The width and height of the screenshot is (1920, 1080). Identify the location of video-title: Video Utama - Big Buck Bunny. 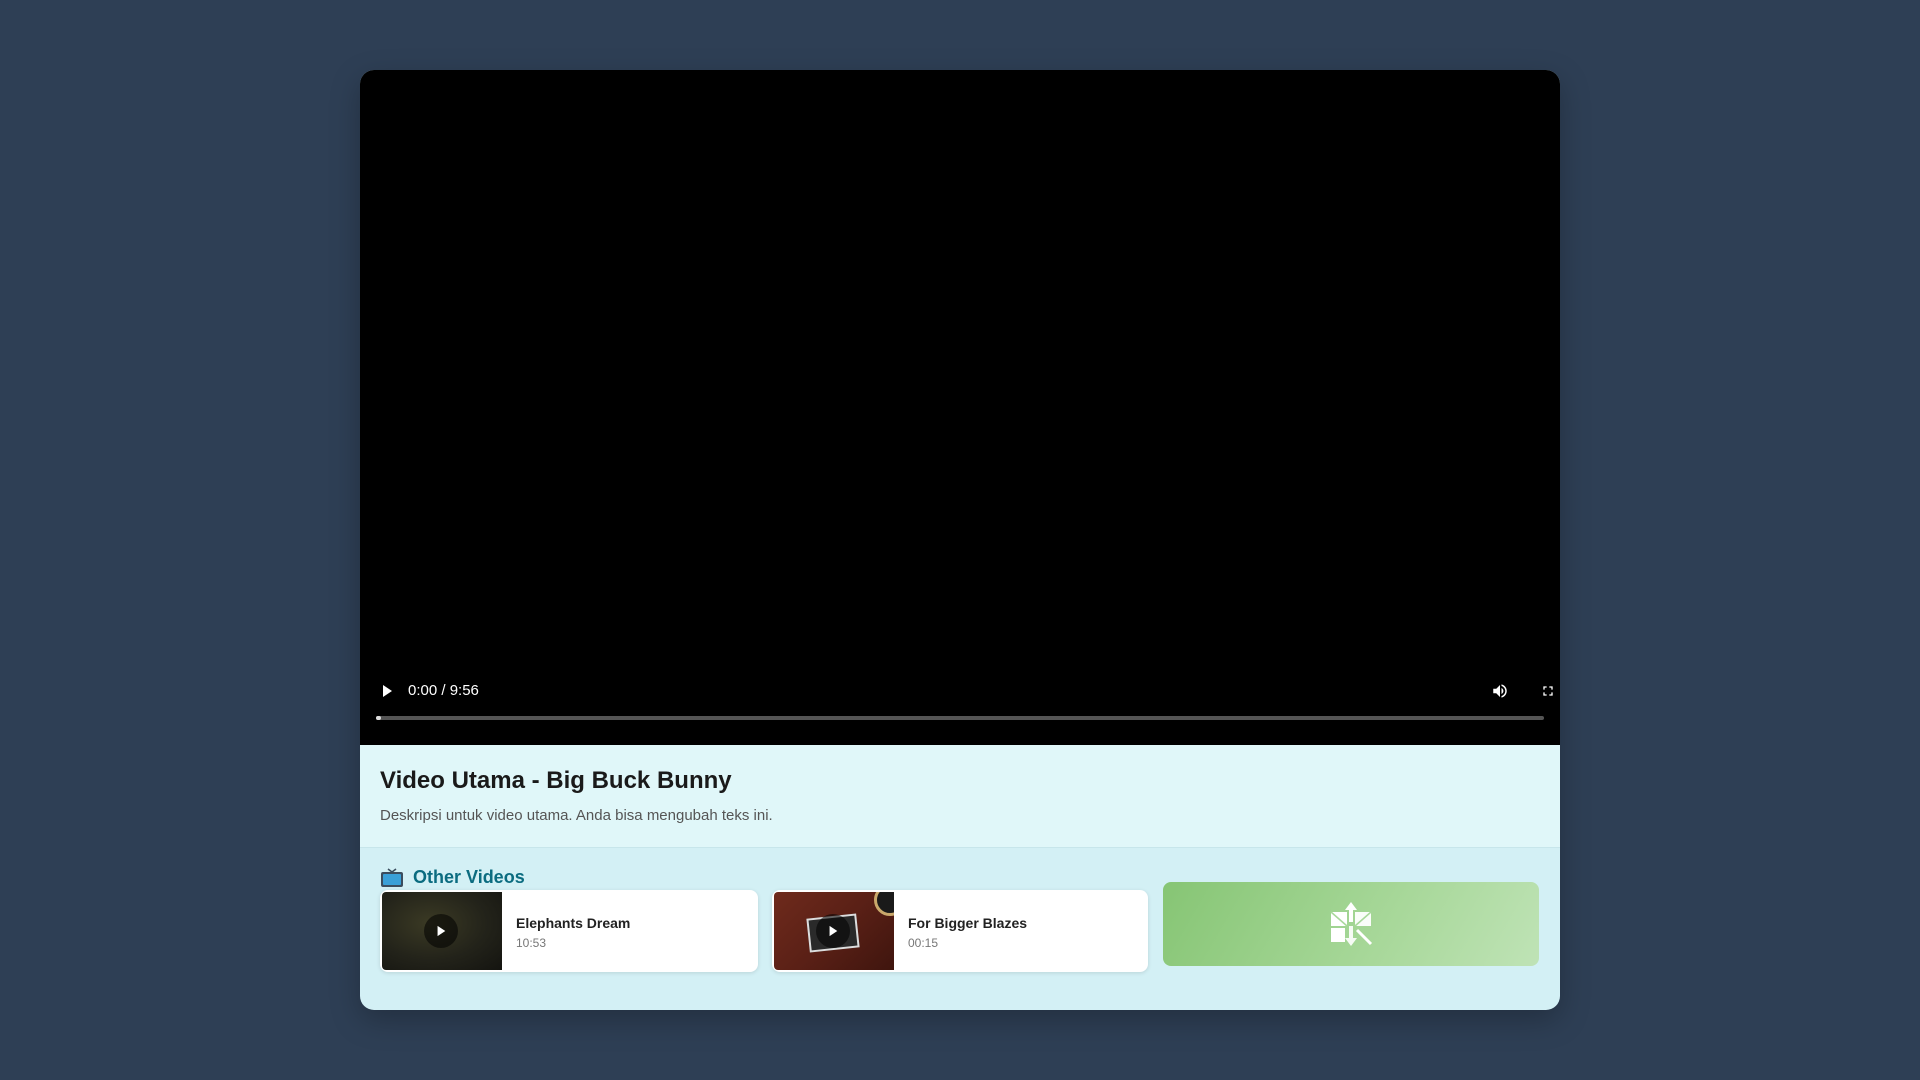
(556, 780).